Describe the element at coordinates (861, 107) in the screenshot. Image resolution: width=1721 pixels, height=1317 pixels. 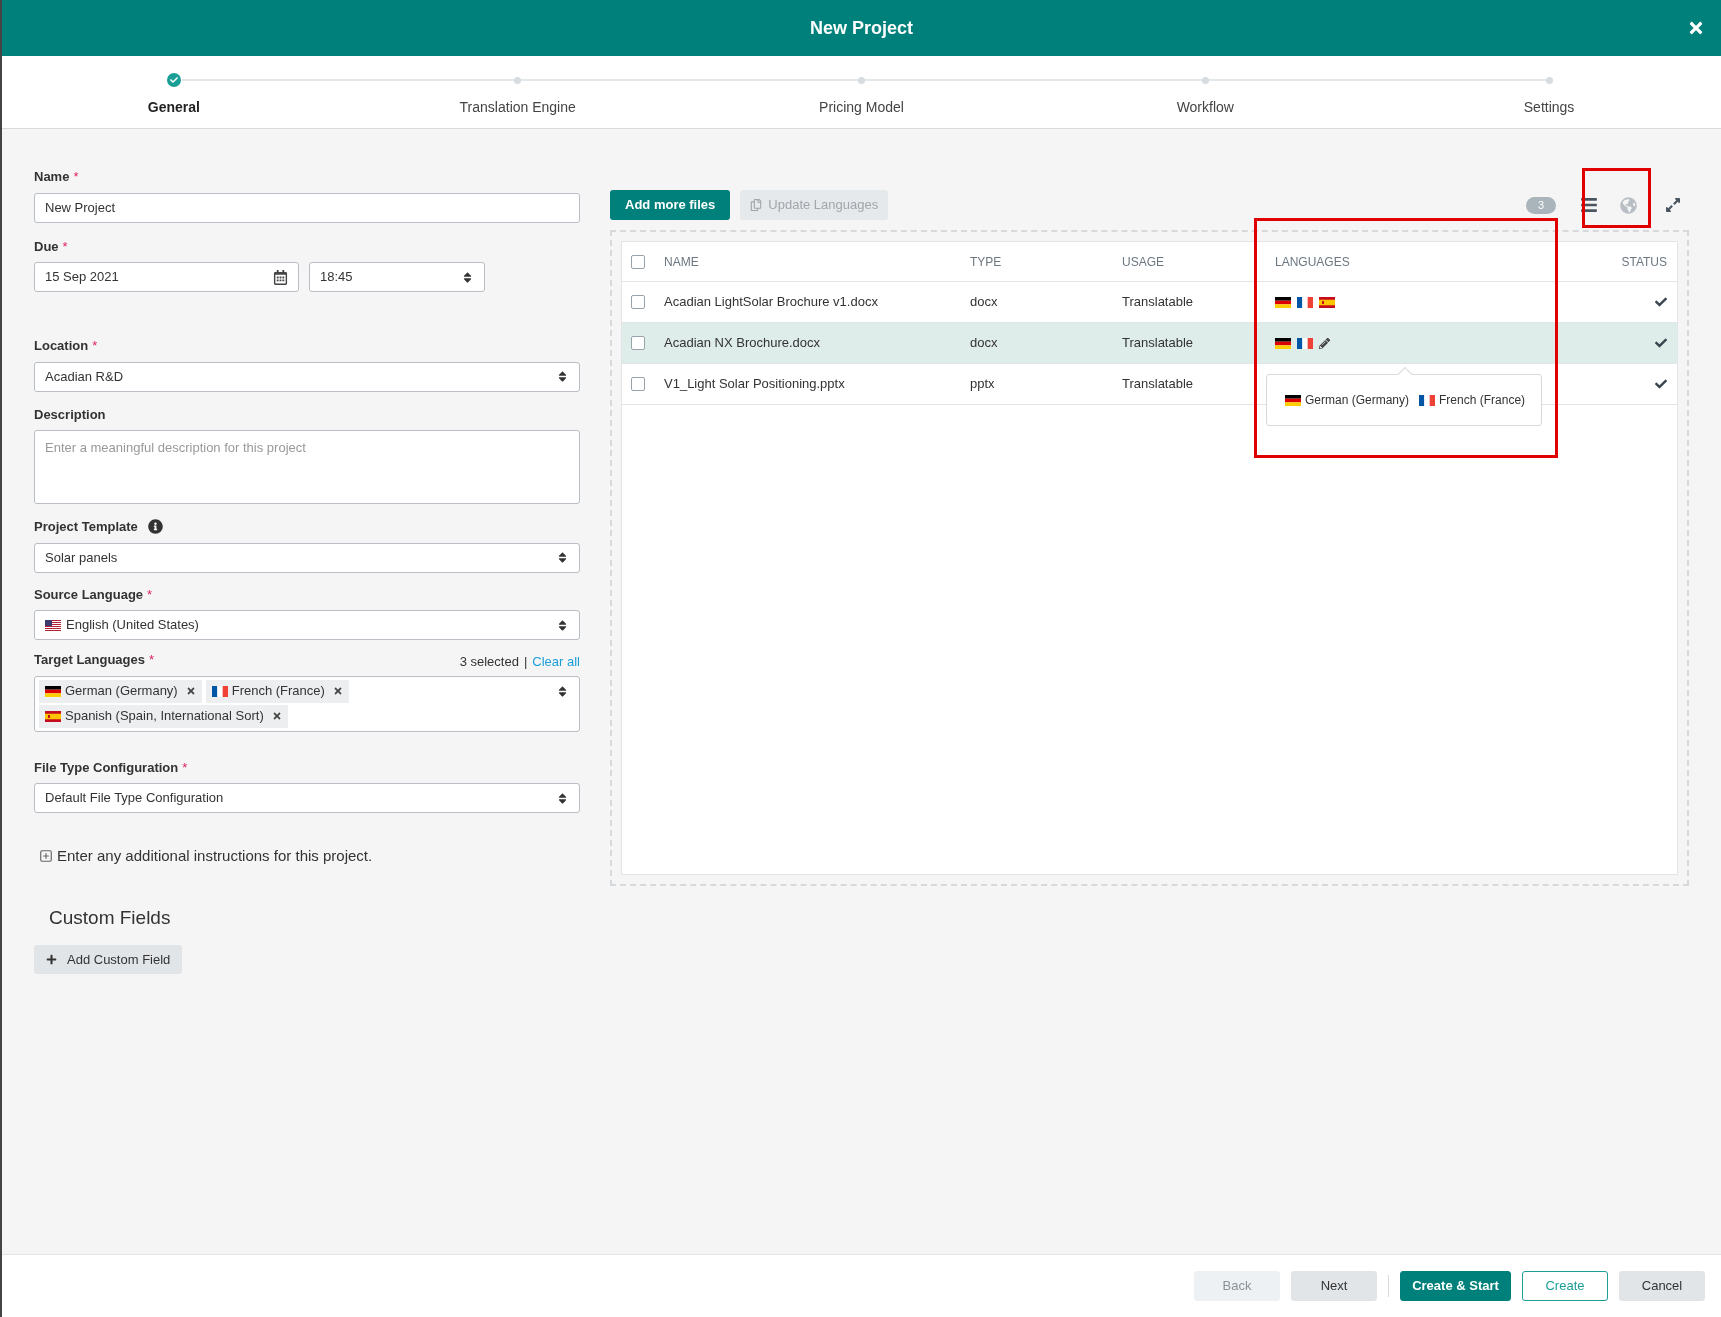
I see `step-tab: Pricing Model` at that location.